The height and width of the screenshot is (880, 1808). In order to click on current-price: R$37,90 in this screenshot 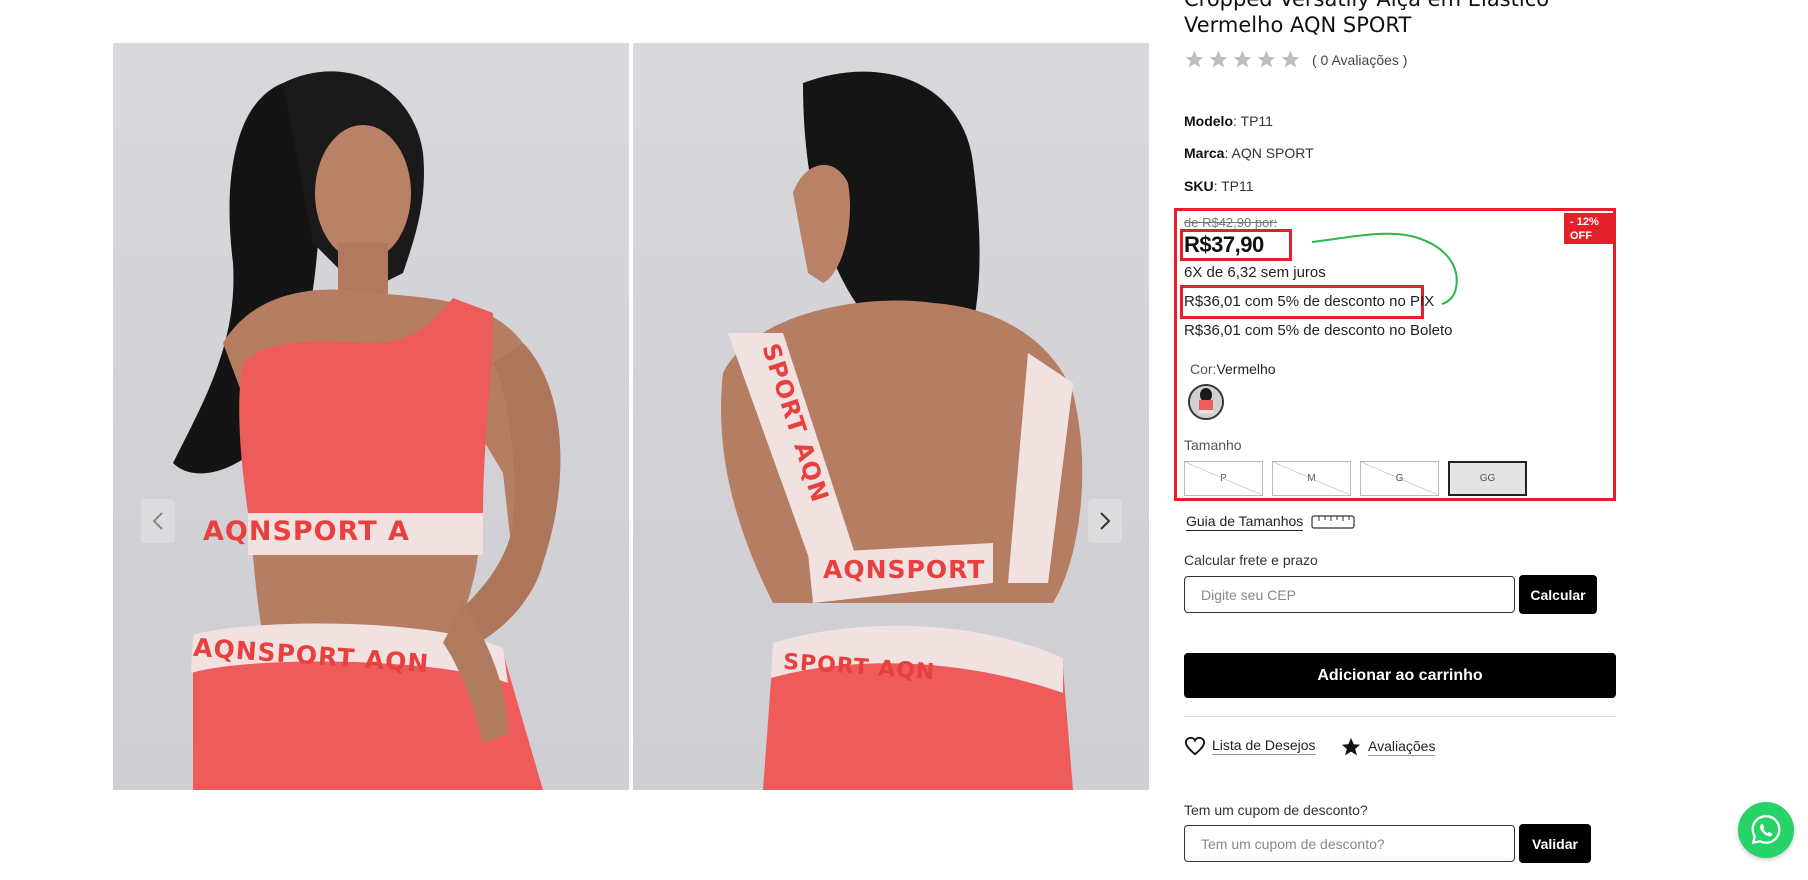, I will do `click(1224, 244)`.